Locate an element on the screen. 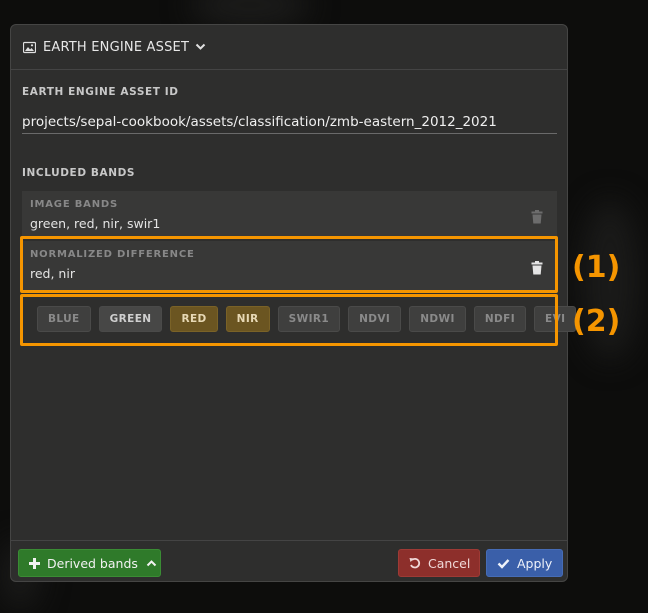  image-bands-card: IMAGE BANDS green, red, nir, swir1 is located at coordinates (289, 214).